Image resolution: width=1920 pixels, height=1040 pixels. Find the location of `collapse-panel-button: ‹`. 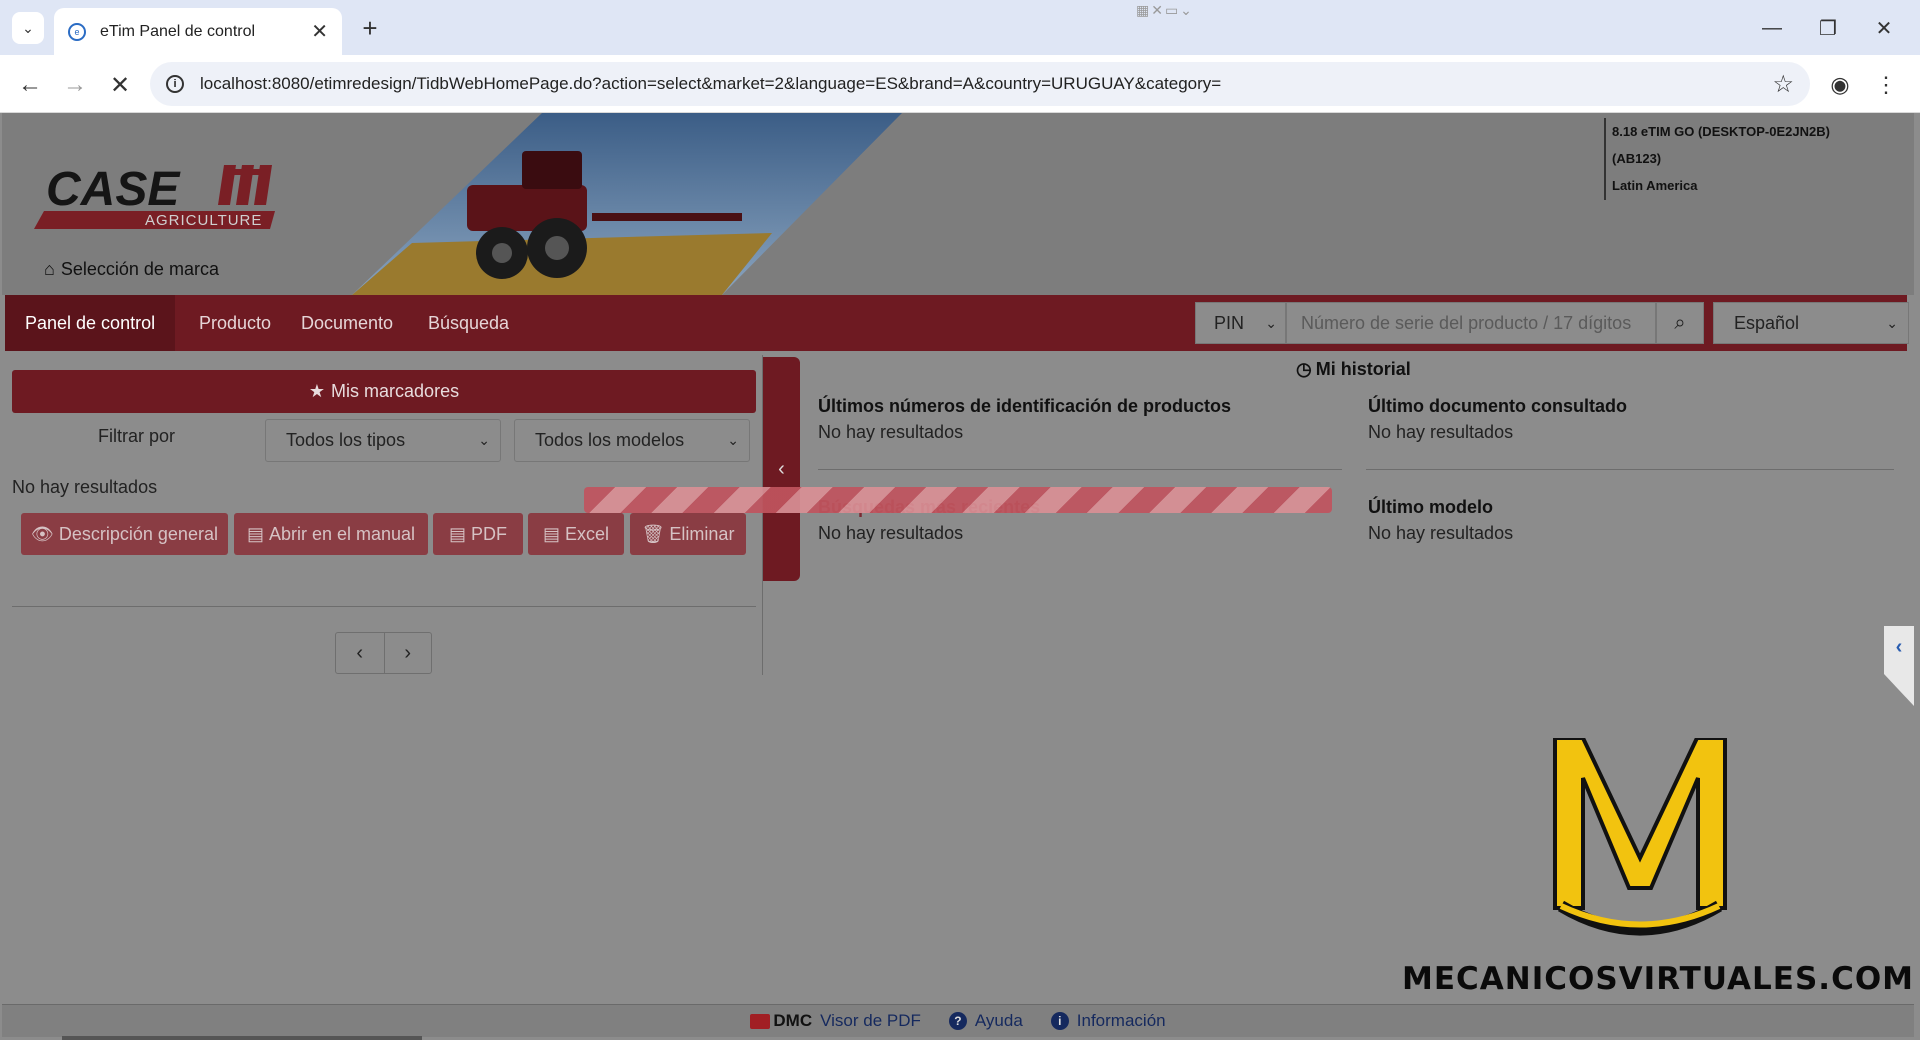

collapse-panel-button: ‹ is located at coordinates (781, 469).